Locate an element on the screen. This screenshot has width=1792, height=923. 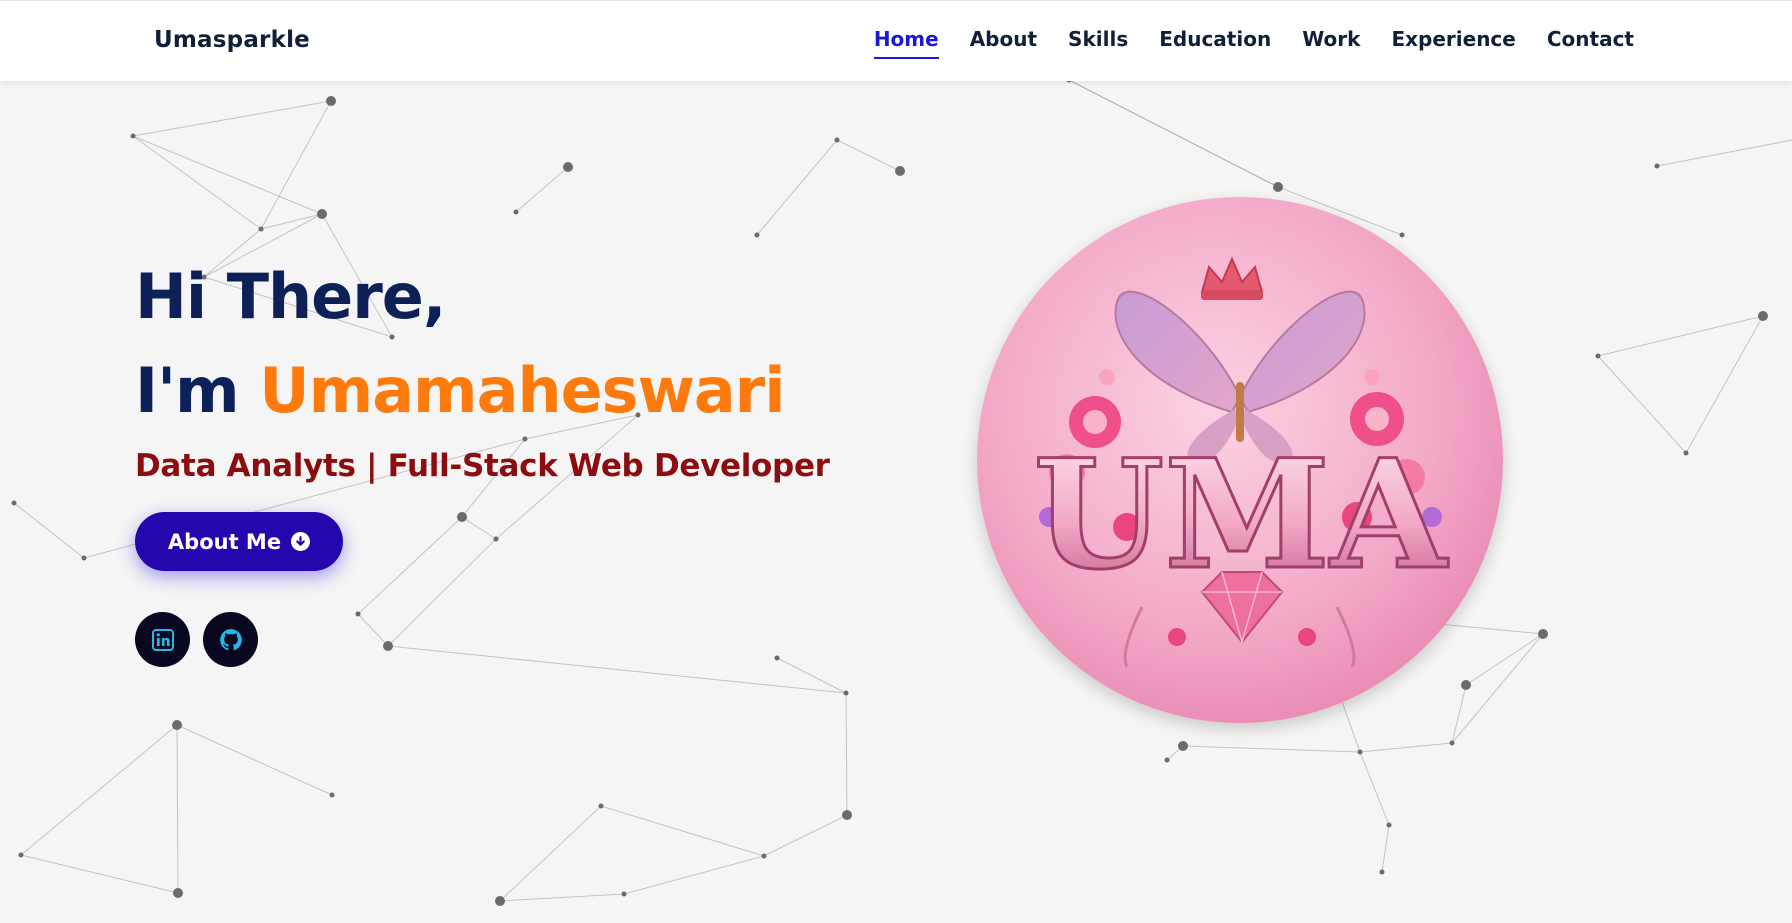
hero-greeting: Hi There, is located at coordinates (290, 296).